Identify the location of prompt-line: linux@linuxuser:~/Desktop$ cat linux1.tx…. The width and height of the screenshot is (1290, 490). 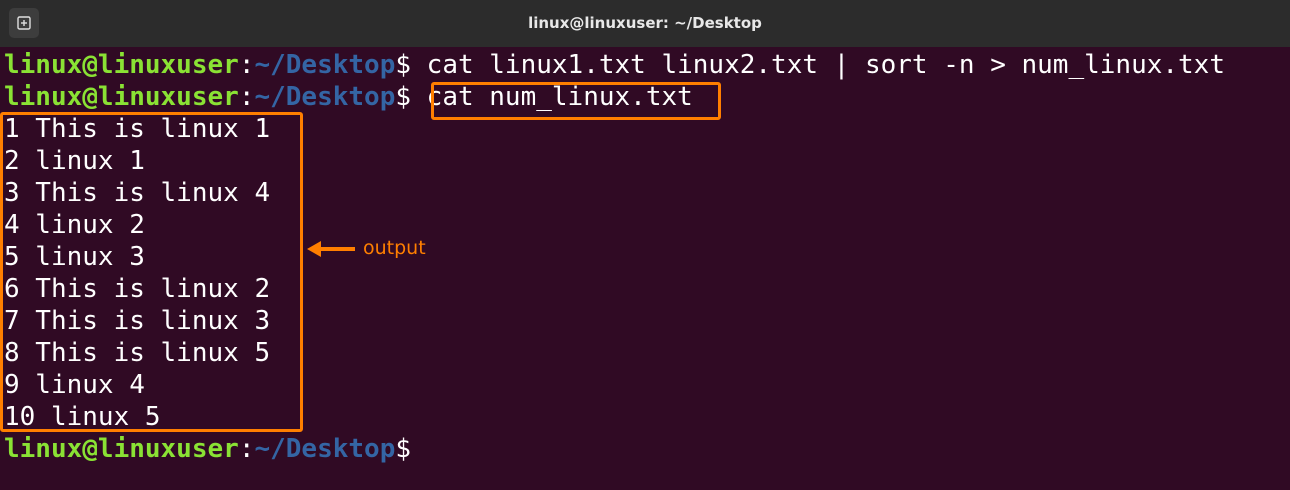
(614, 65).